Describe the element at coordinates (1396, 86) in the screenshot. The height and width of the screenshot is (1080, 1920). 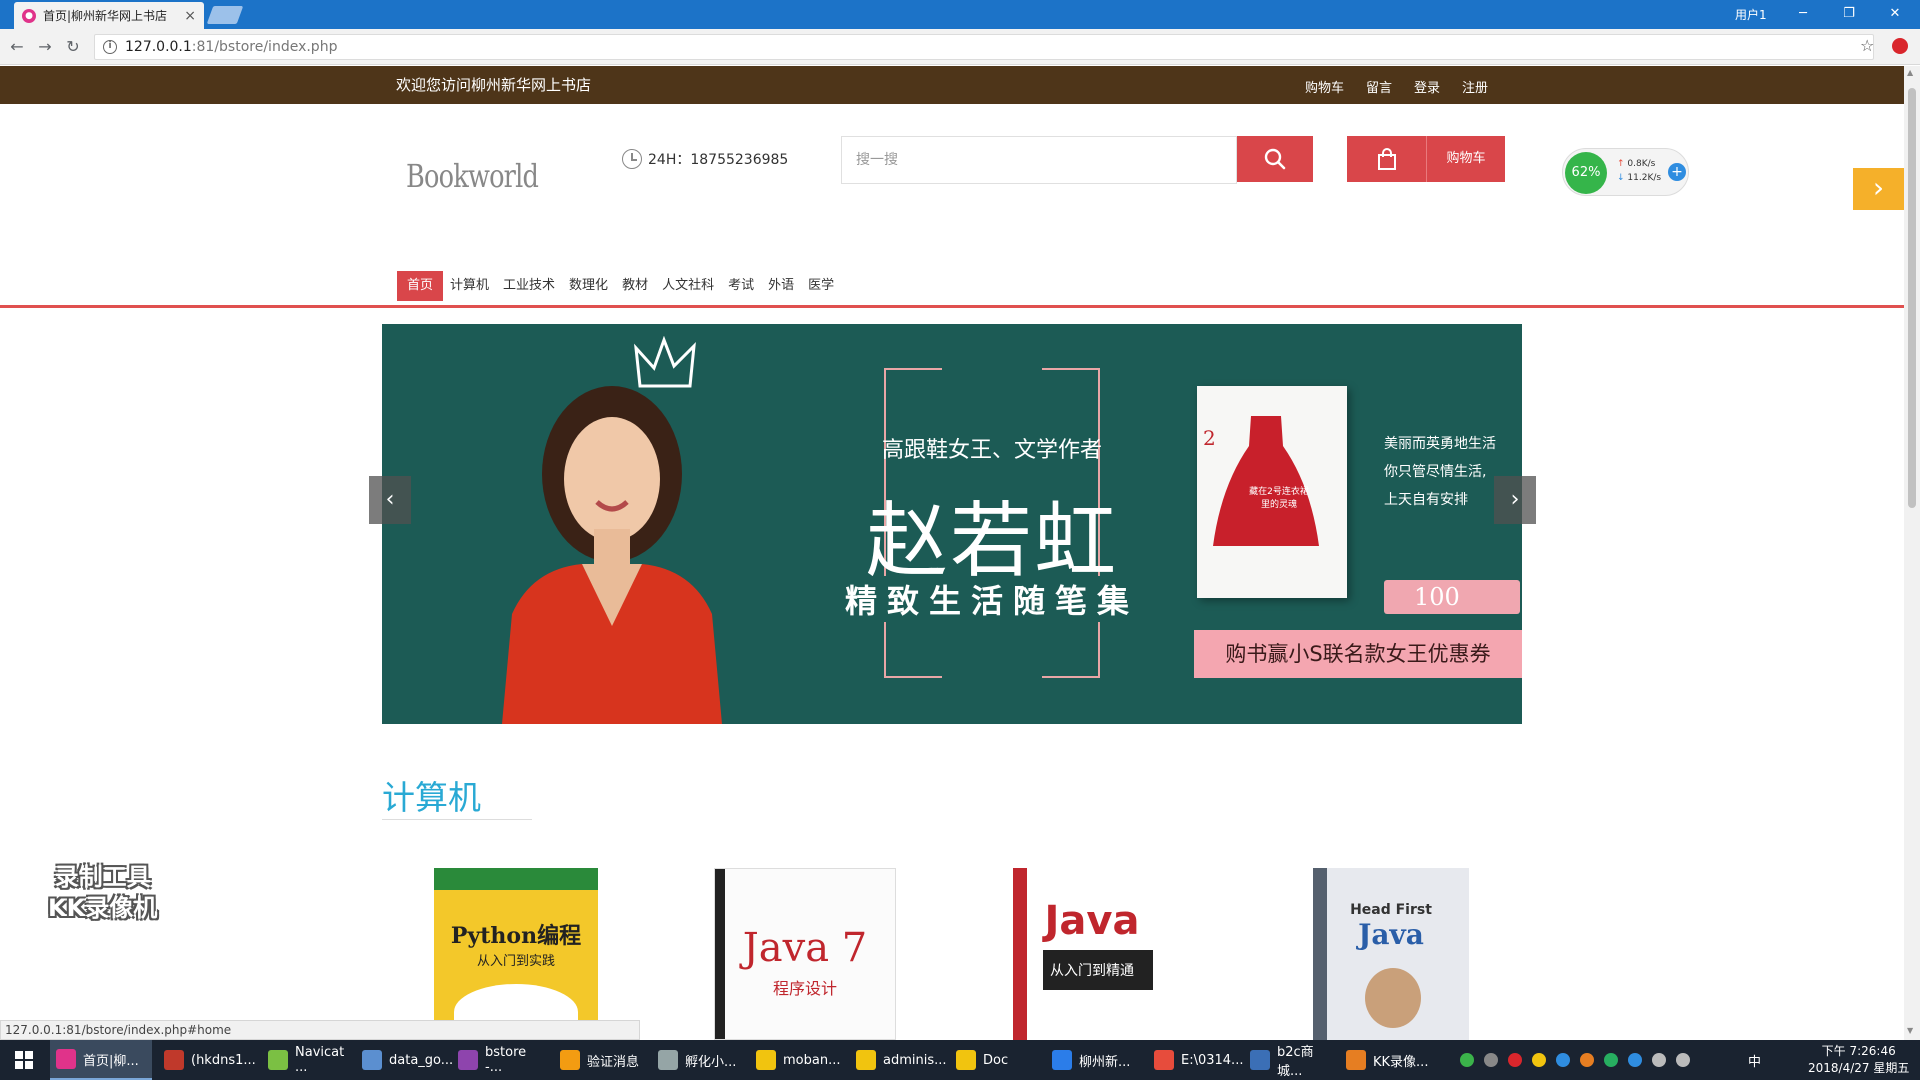
I see `top-links: 购物车 留言 登录 注册` at that location.